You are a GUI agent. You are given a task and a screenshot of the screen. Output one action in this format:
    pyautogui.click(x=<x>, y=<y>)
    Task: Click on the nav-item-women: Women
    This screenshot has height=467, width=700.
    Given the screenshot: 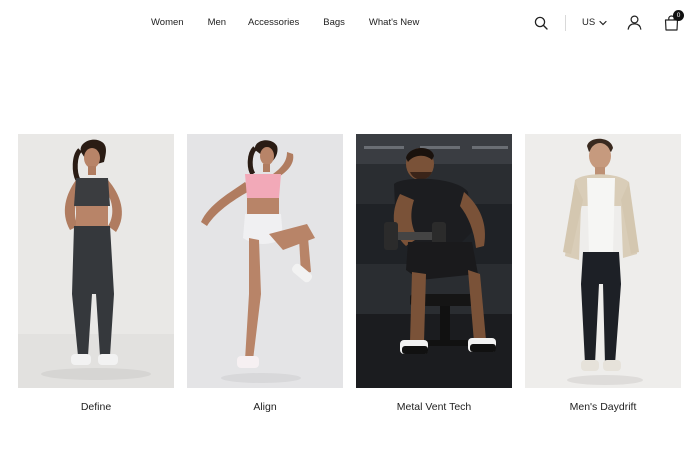 What is the action you would take?
    pyautogui.click(x=167, y=22)
    